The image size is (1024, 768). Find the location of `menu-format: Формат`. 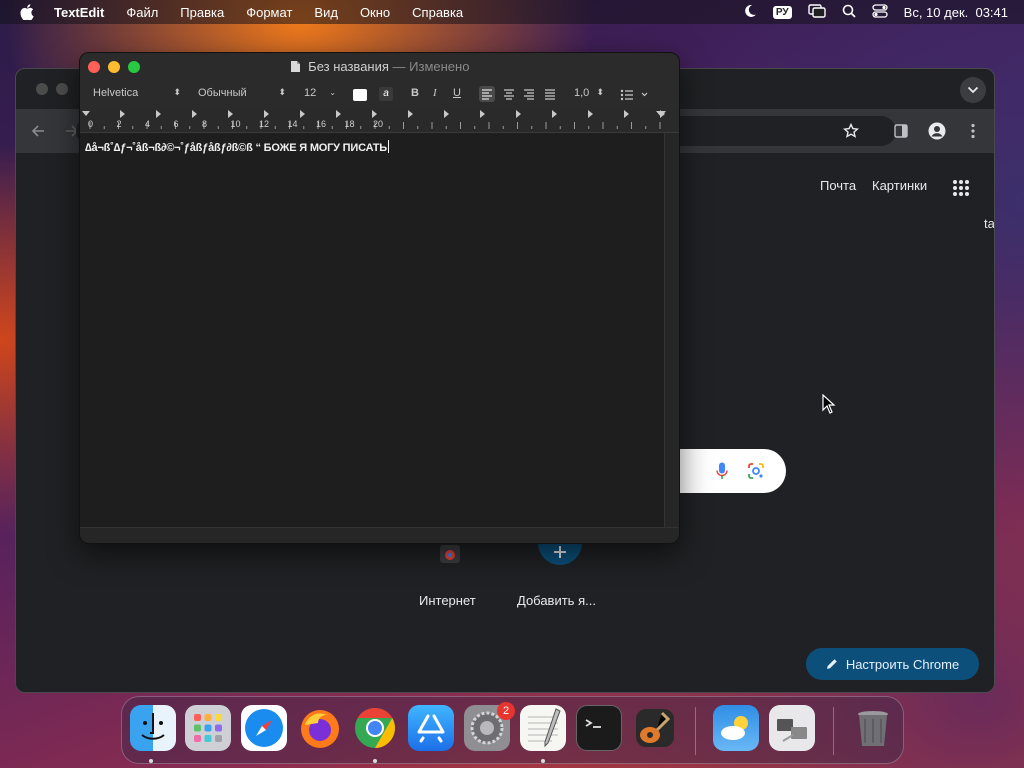

menu-format: Формат is located at coordinates (269, 12).